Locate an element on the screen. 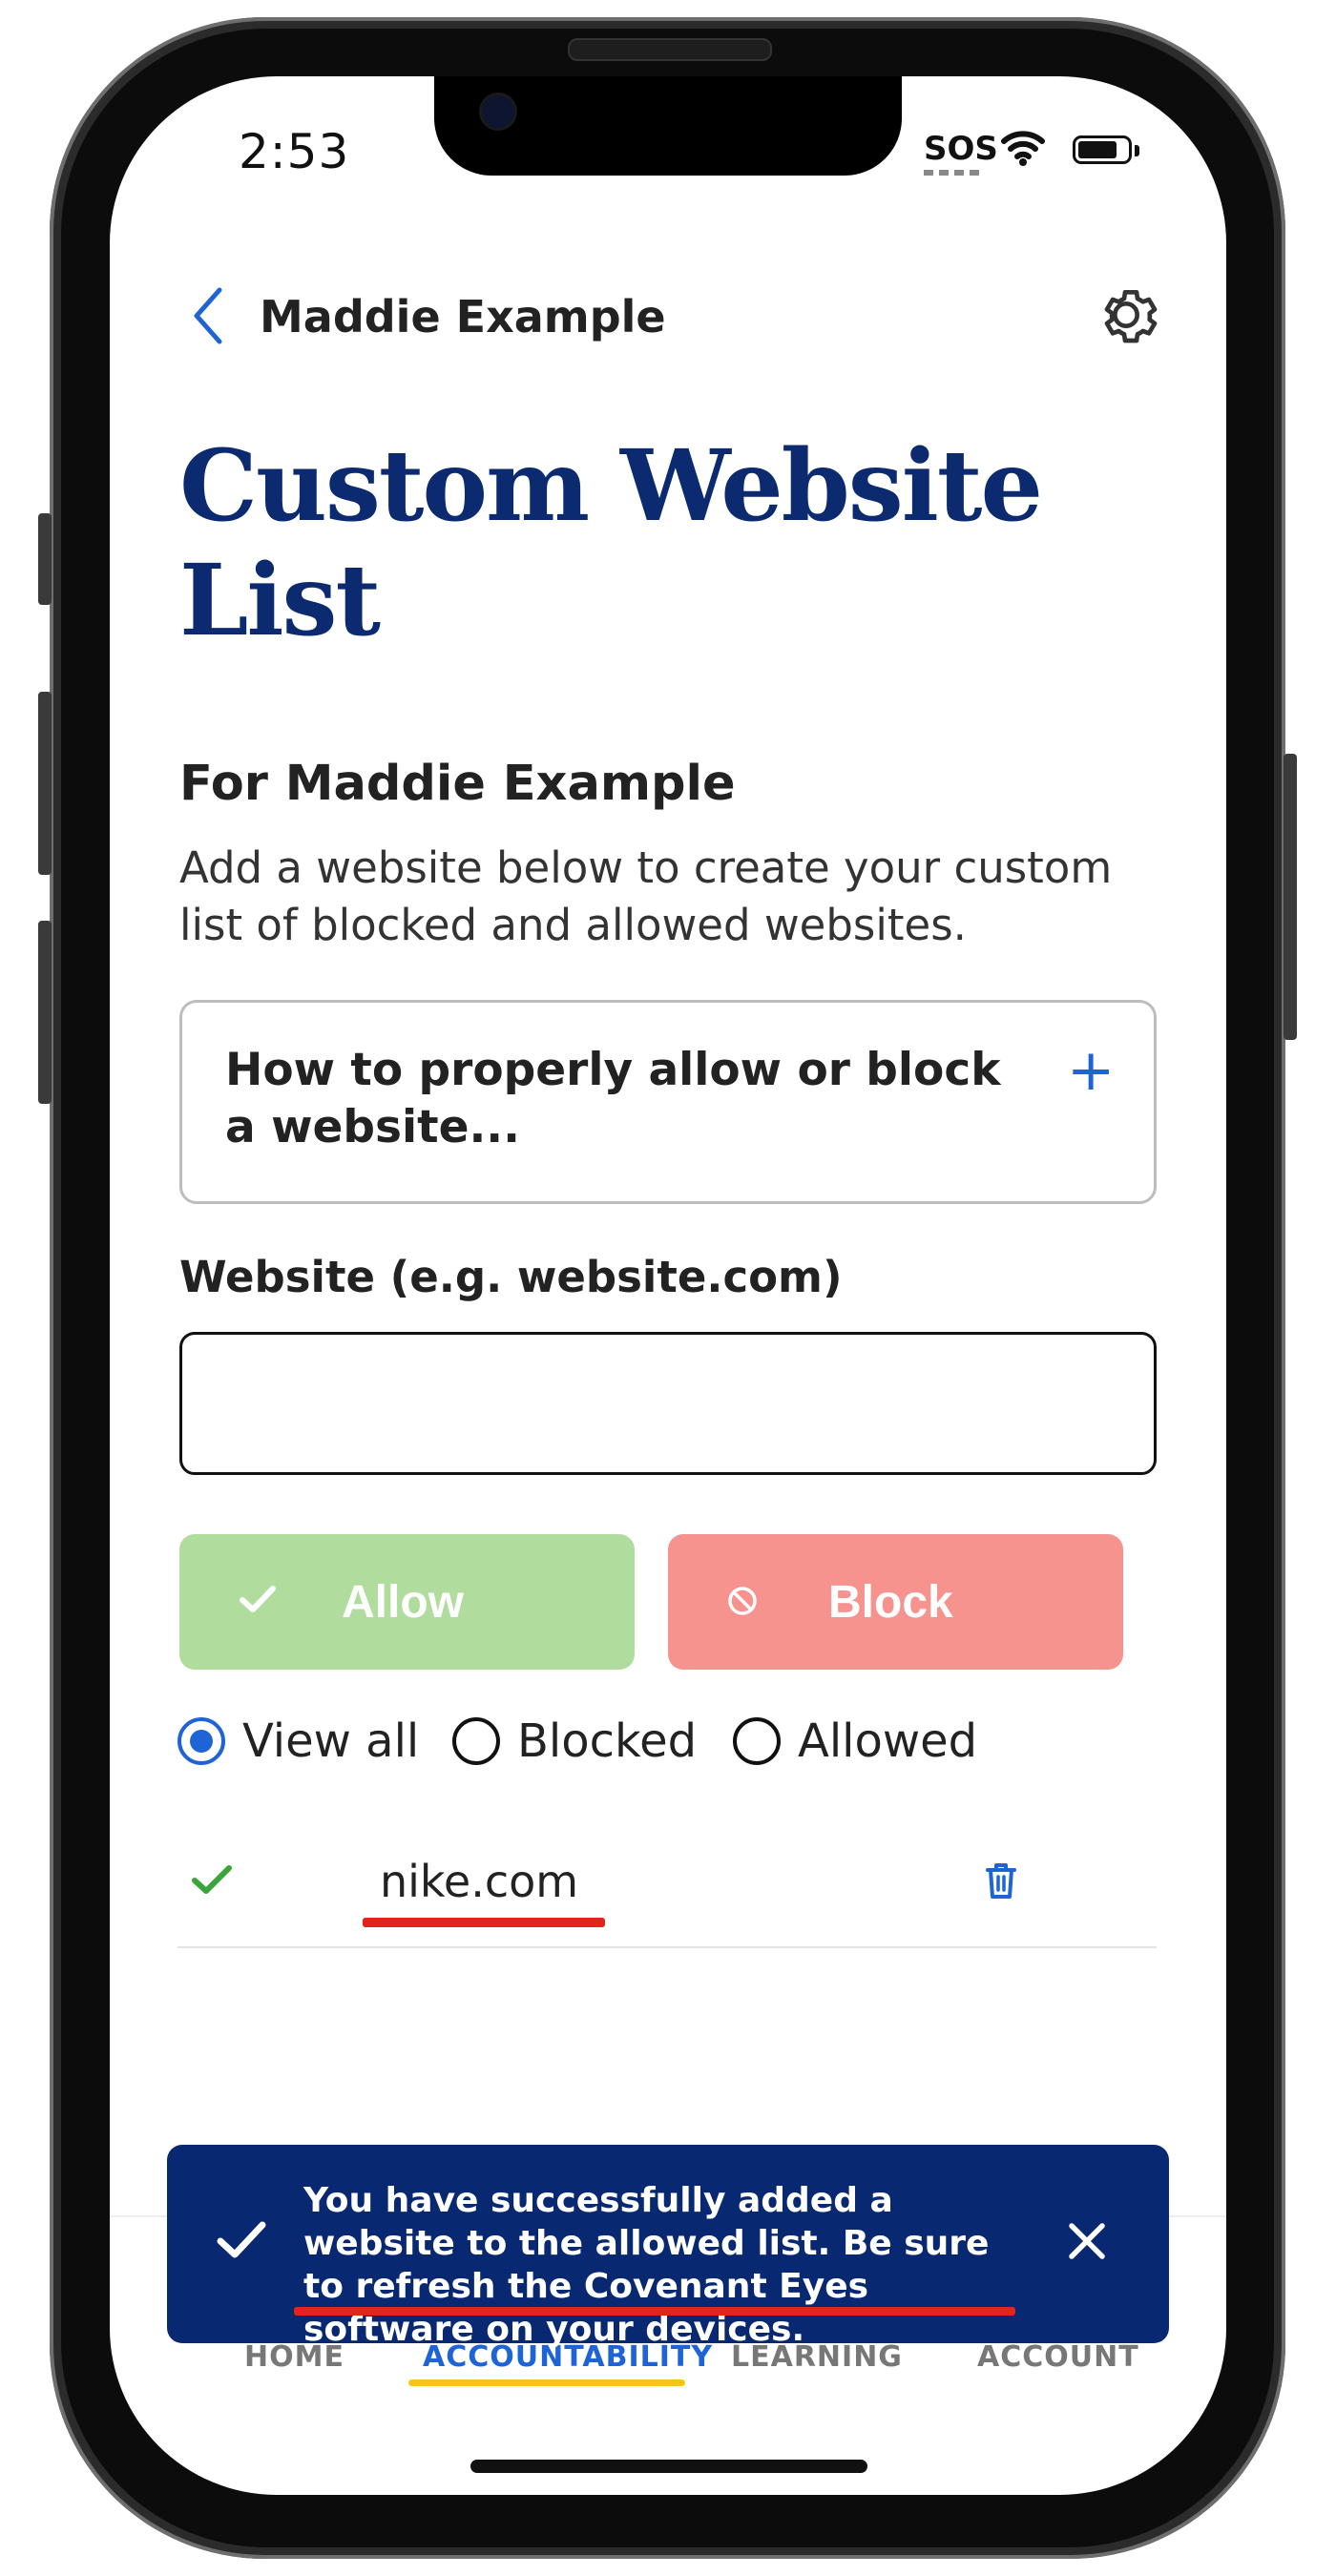 The height and width of the screenshot is (2576, 1336). battery-level is located at coordinates (1097, 149).